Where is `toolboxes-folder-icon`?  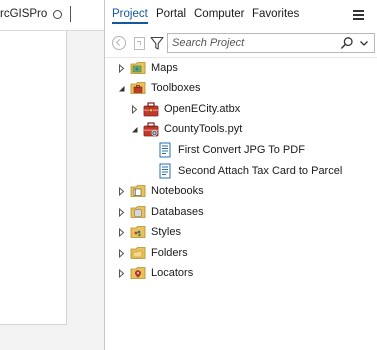
toolboxes-folder-icon is located at coordinates (138, 88).